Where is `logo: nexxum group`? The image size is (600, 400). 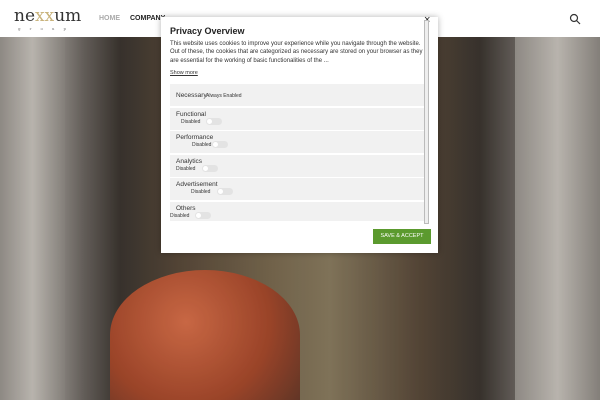 logo: nexxum group is located at coordinates (47, 18).